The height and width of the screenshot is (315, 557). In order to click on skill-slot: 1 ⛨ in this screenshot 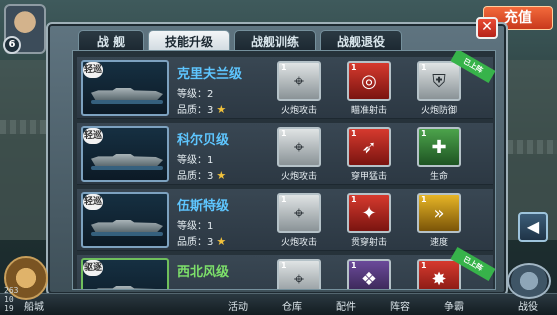, I will do `click(439, 81)`.